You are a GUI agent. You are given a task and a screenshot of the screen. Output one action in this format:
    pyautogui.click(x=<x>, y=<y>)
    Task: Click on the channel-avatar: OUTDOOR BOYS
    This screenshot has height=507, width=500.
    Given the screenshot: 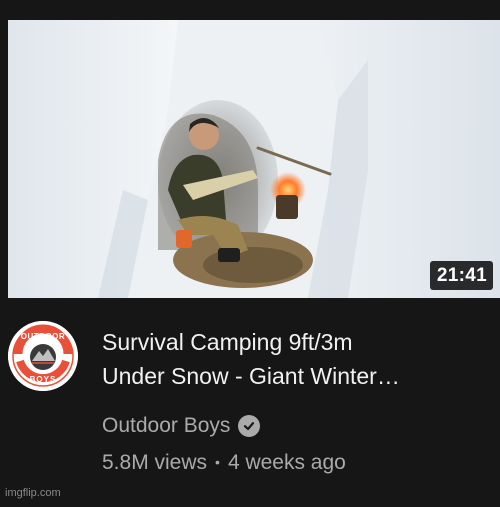 What is the action you would take?
    pyautogui.click(x=43, y=356)
    